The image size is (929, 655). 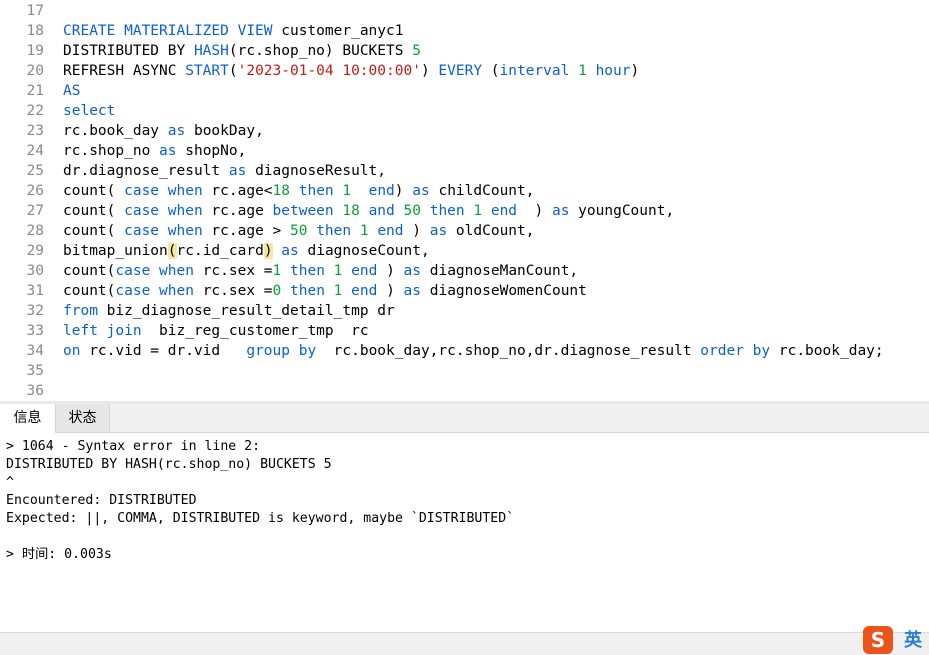 What do you see at coordinates (102, 331) in the screenshot?
I see `sql-keyword: left join` at bounding box center [102, 331].